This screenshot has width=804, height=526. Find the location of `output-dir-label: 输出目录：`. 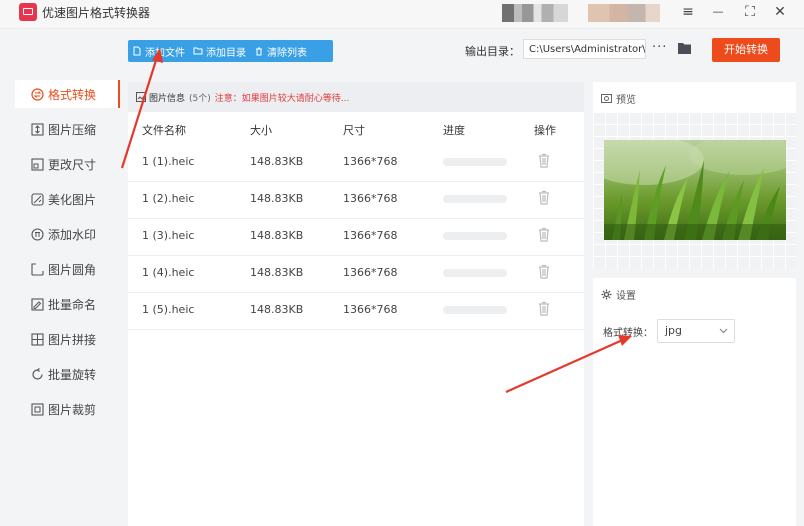

output-dir-label: 输出目录： is located at coordinates (492, 51).